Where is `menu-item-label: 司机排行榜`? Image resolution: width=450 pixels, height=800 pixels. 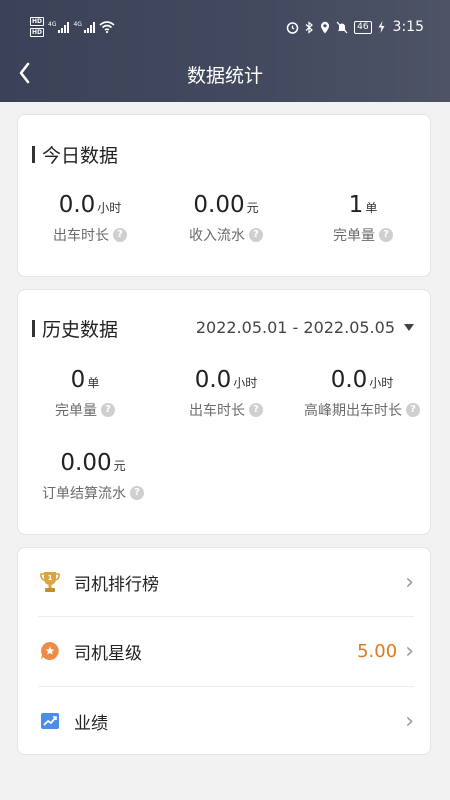
menu-item-label: 司机排行榜 is located at coordinates (116, 584).